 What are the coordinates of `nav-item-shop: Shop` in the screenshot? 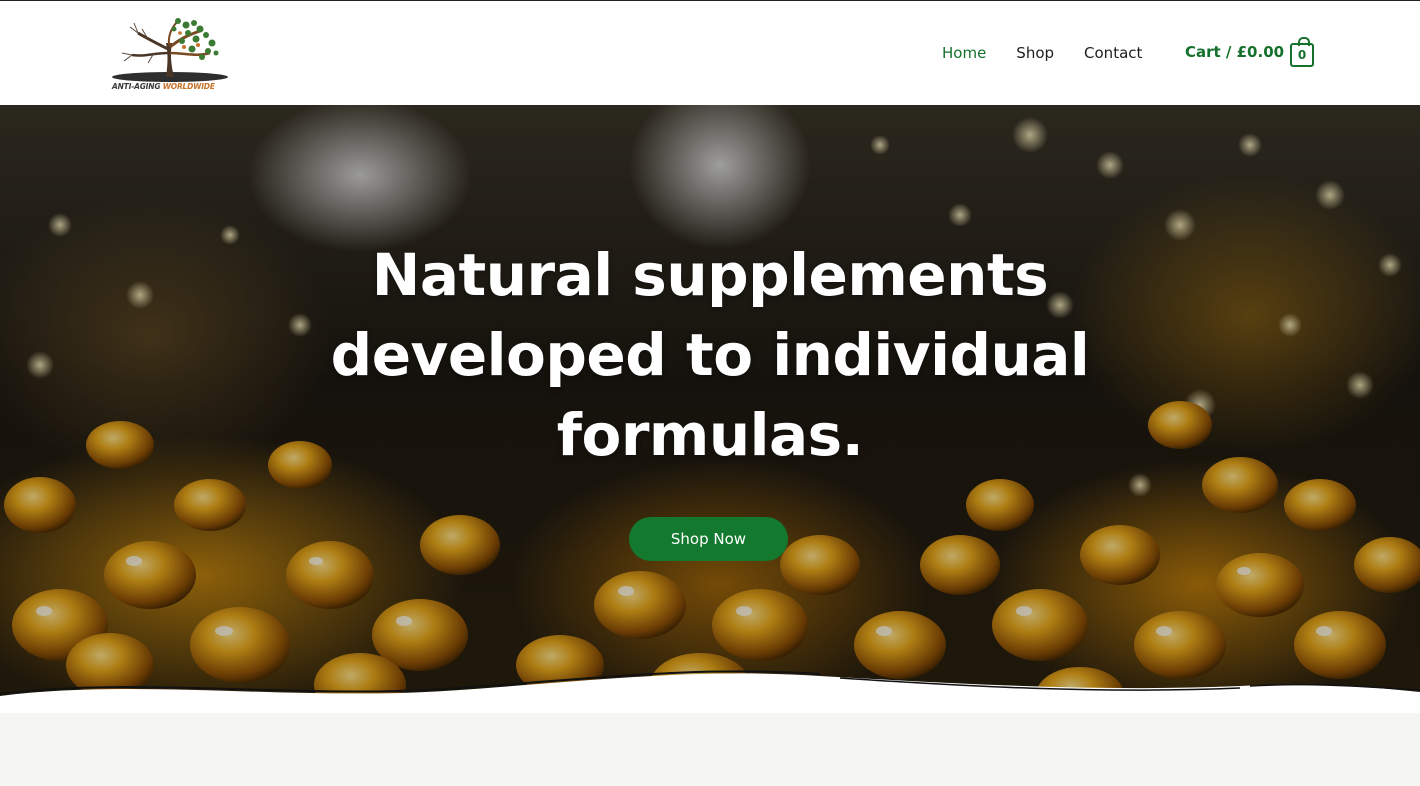 It's located at (1035, 53).